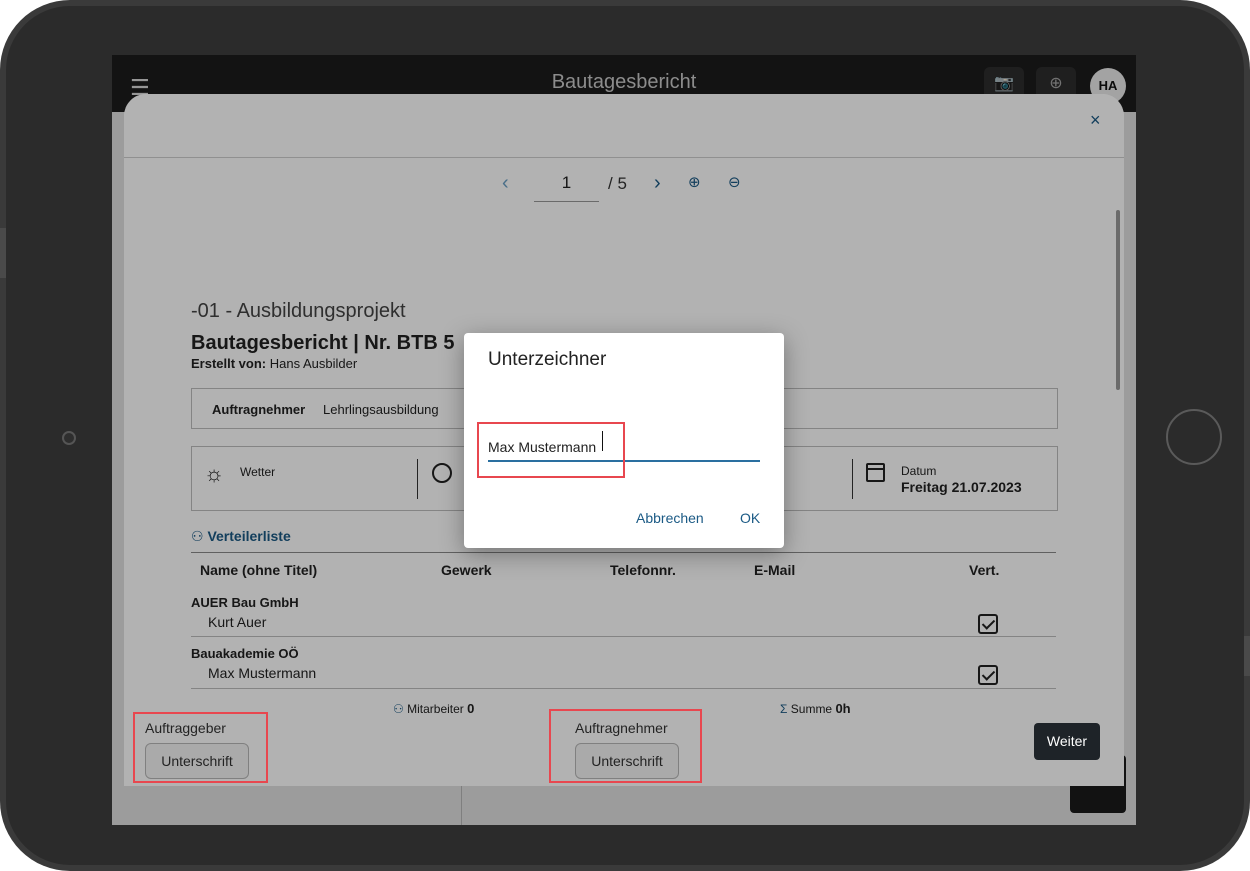 The height and width of the screenshot is (871, 1250). I want to click on home-button, so click(1194, 437).